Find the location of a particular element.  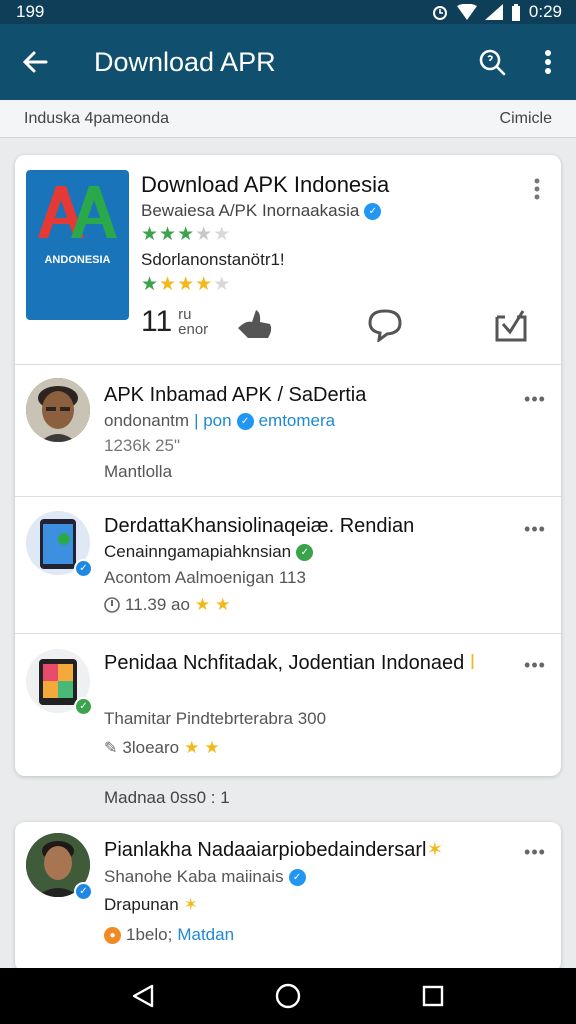

meta-text: ondonantm is located at coordinates (147, 420).